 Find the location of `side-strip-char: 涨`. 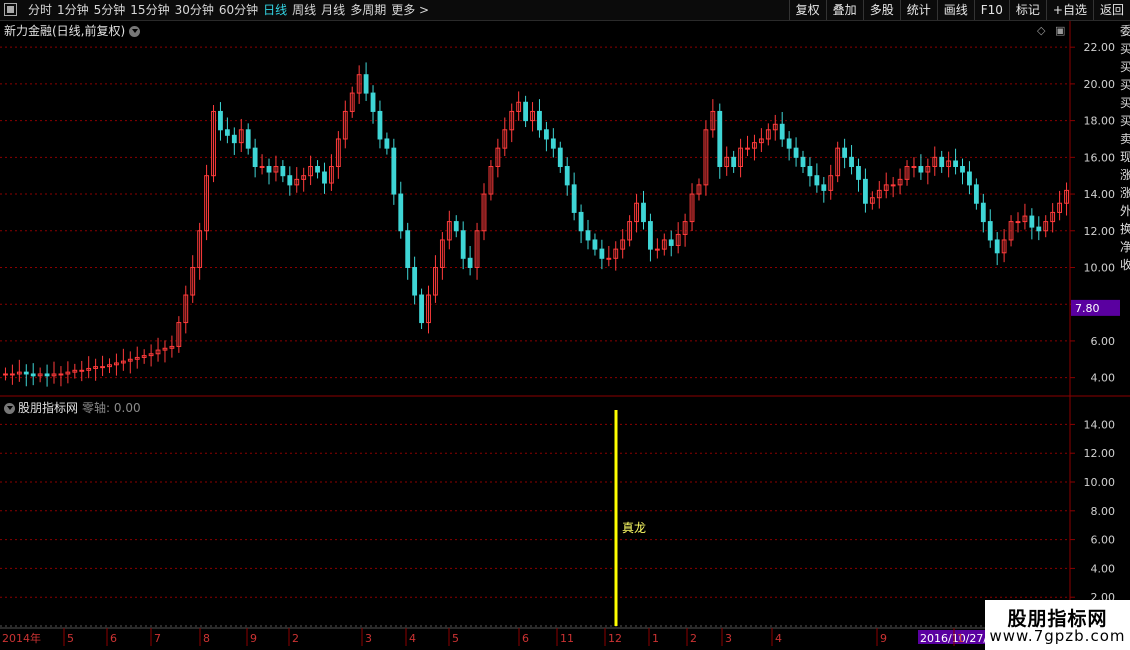

side-strip-char: 涨 is located at coordinates (1125, 193).